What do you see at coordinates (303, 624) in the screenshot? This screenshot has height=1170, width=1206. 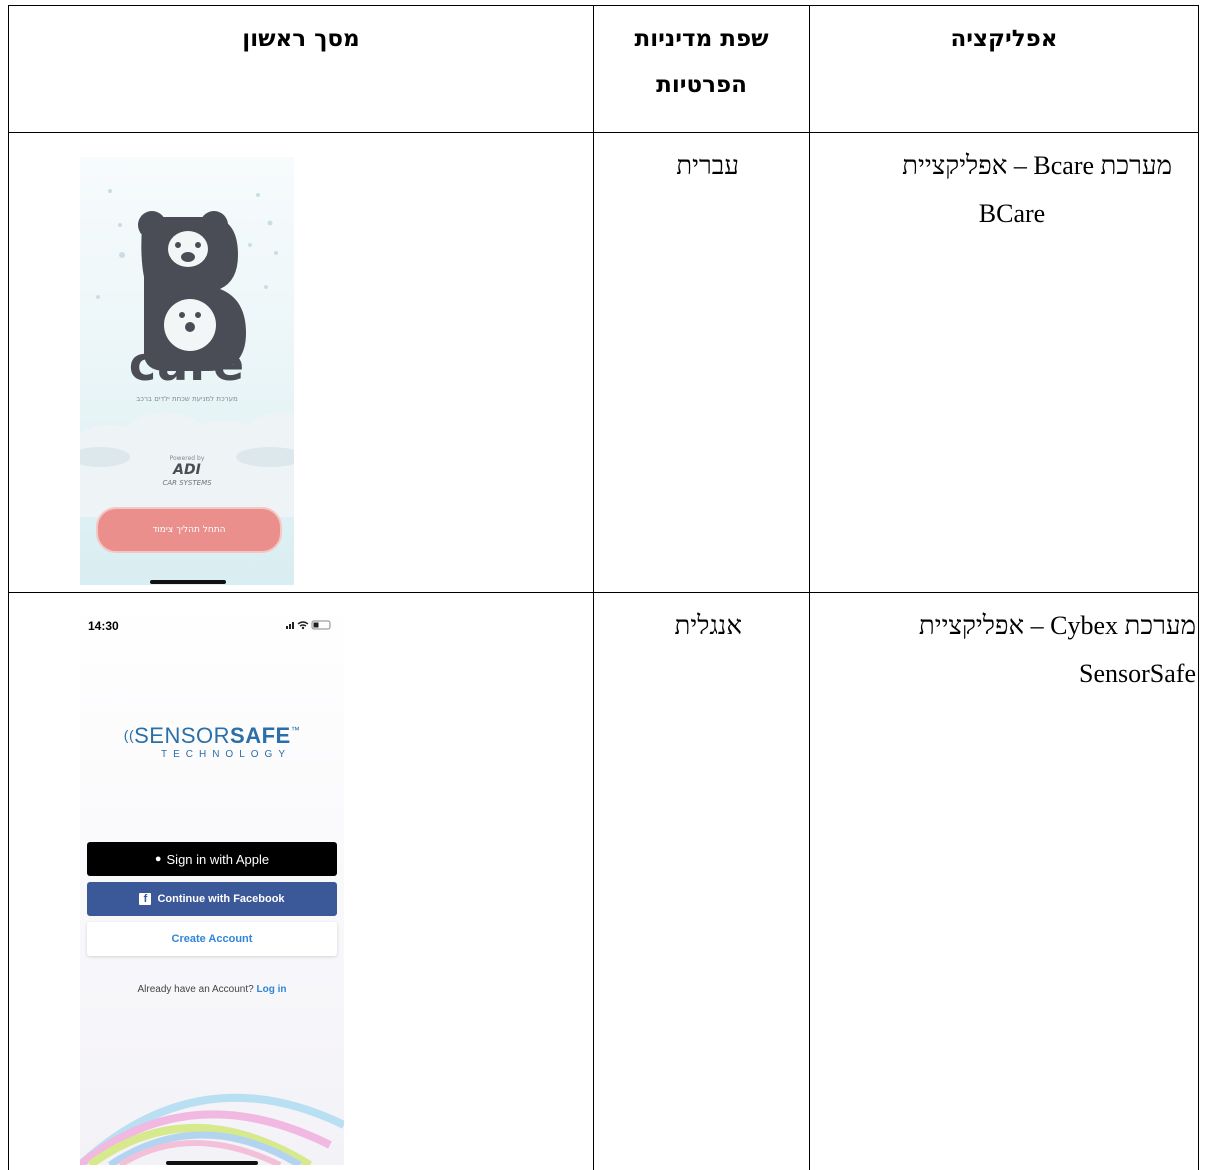 I see `wifi-icon` at bounding box center [303, 624].